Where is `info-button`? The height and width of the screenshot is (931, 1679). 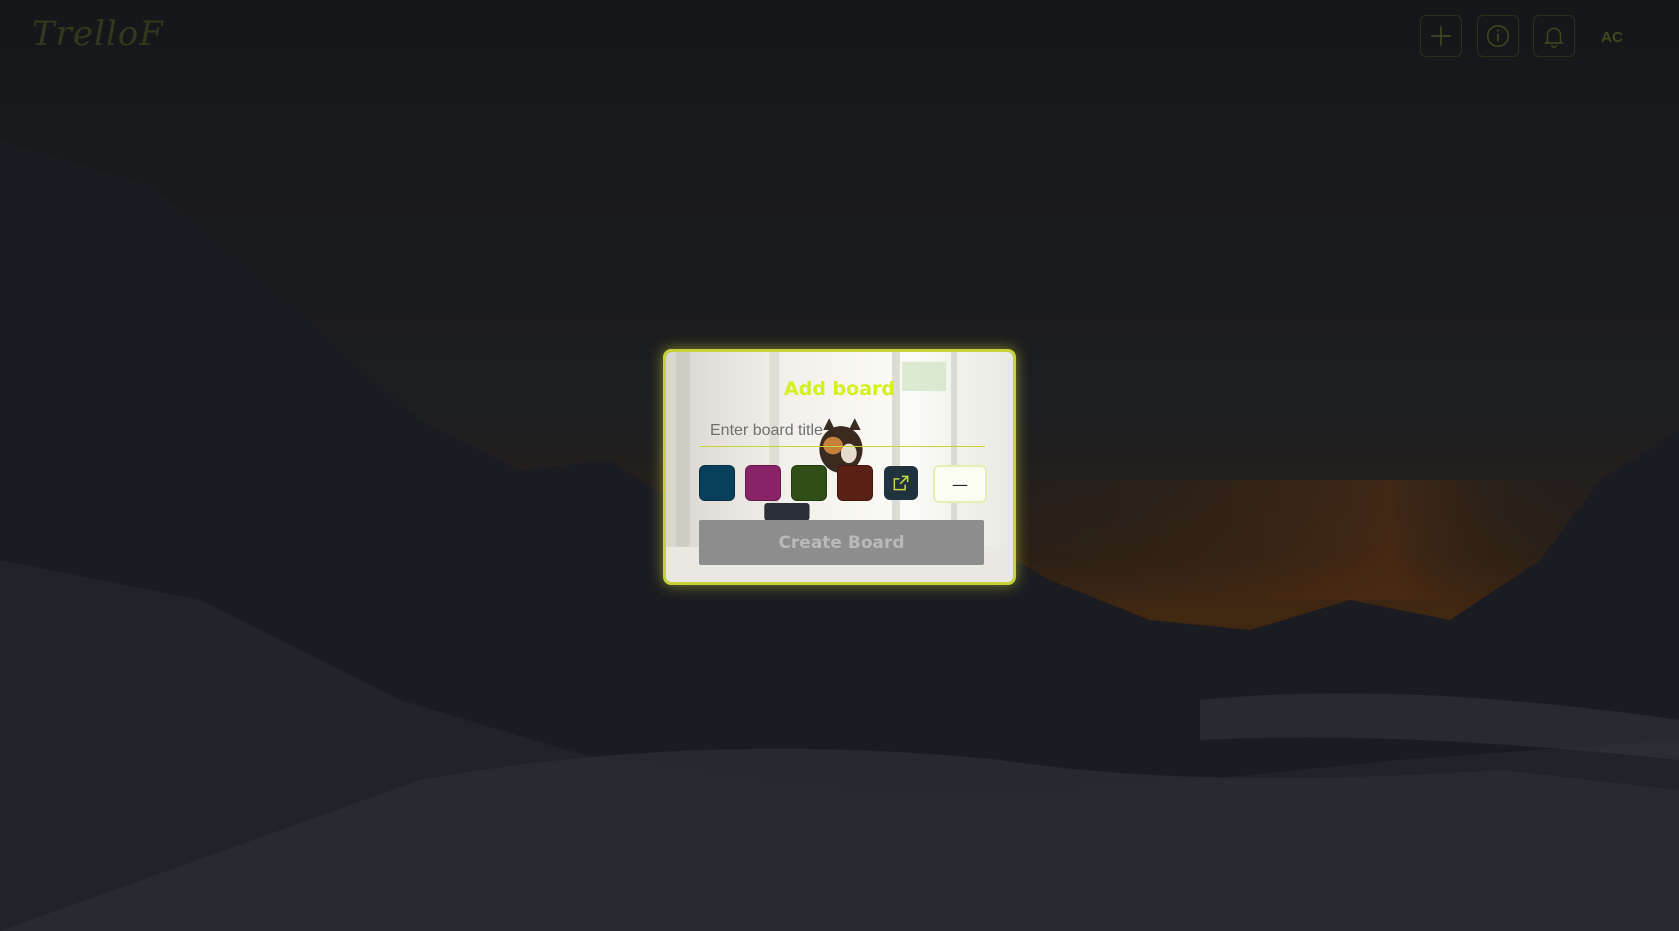 info-button is located at coordinates (1498, 36).